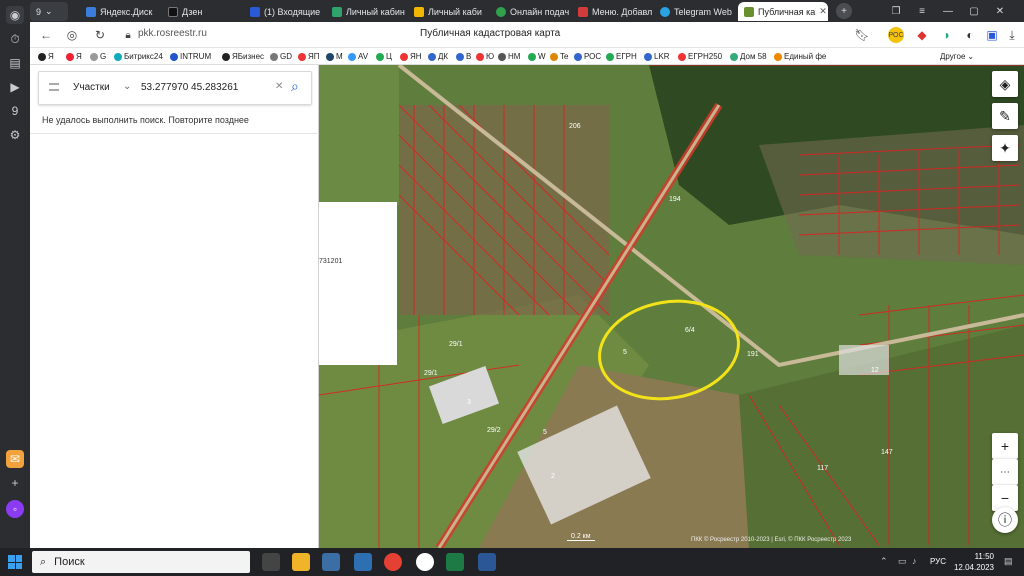 This screenshot has height=576, width=1024. What do you see at coordinates (970, 35) in the screenshot?
I see `extension-icon: ◐` at bounding box center [970, 35].